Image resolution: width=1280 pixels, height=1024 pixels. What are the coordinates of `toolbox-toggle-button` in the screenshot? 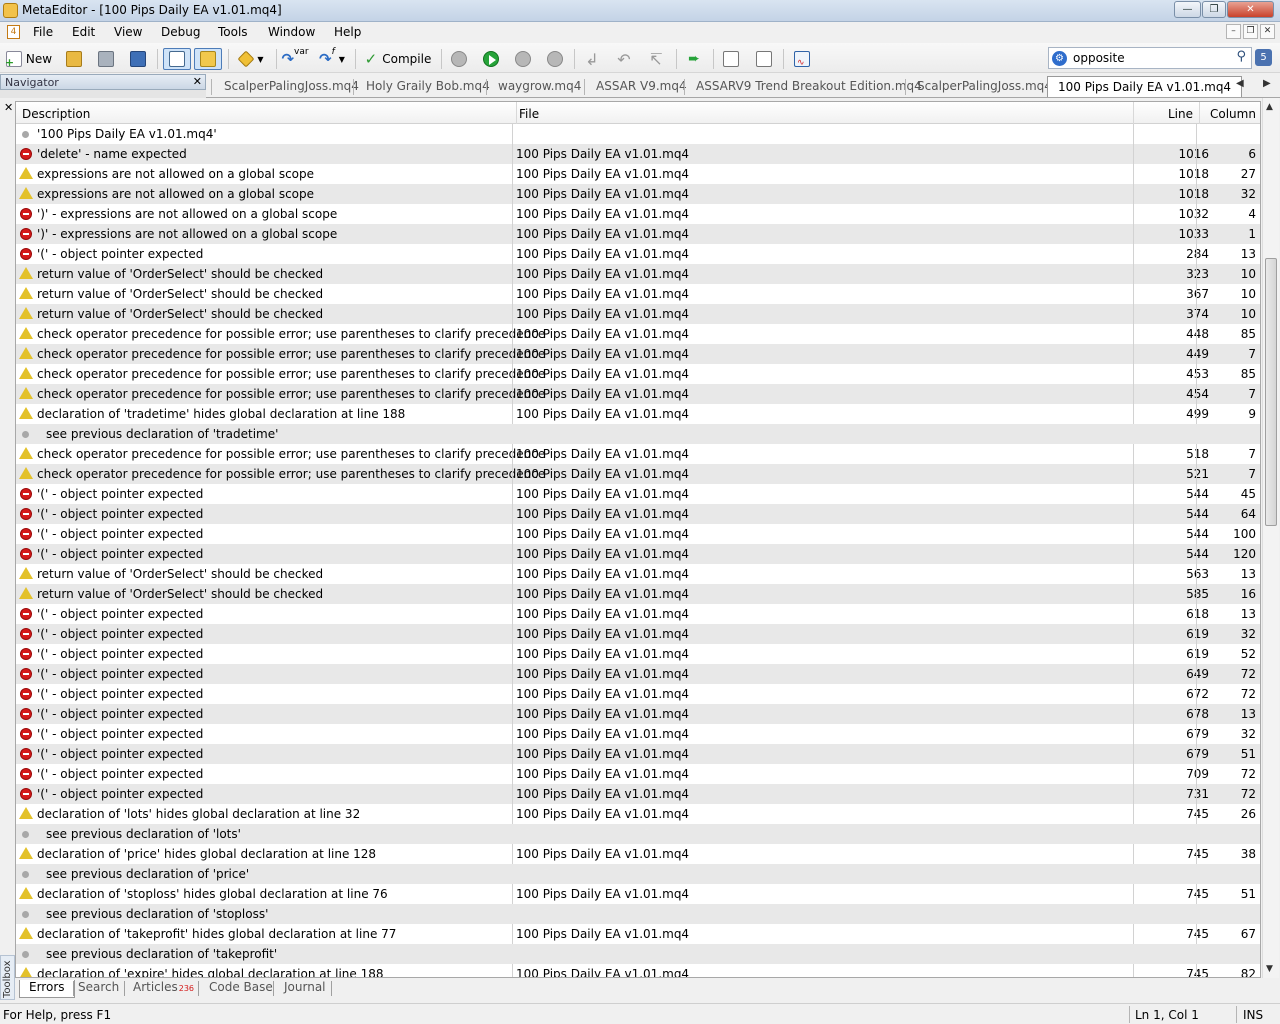 It's located at (208, 59).